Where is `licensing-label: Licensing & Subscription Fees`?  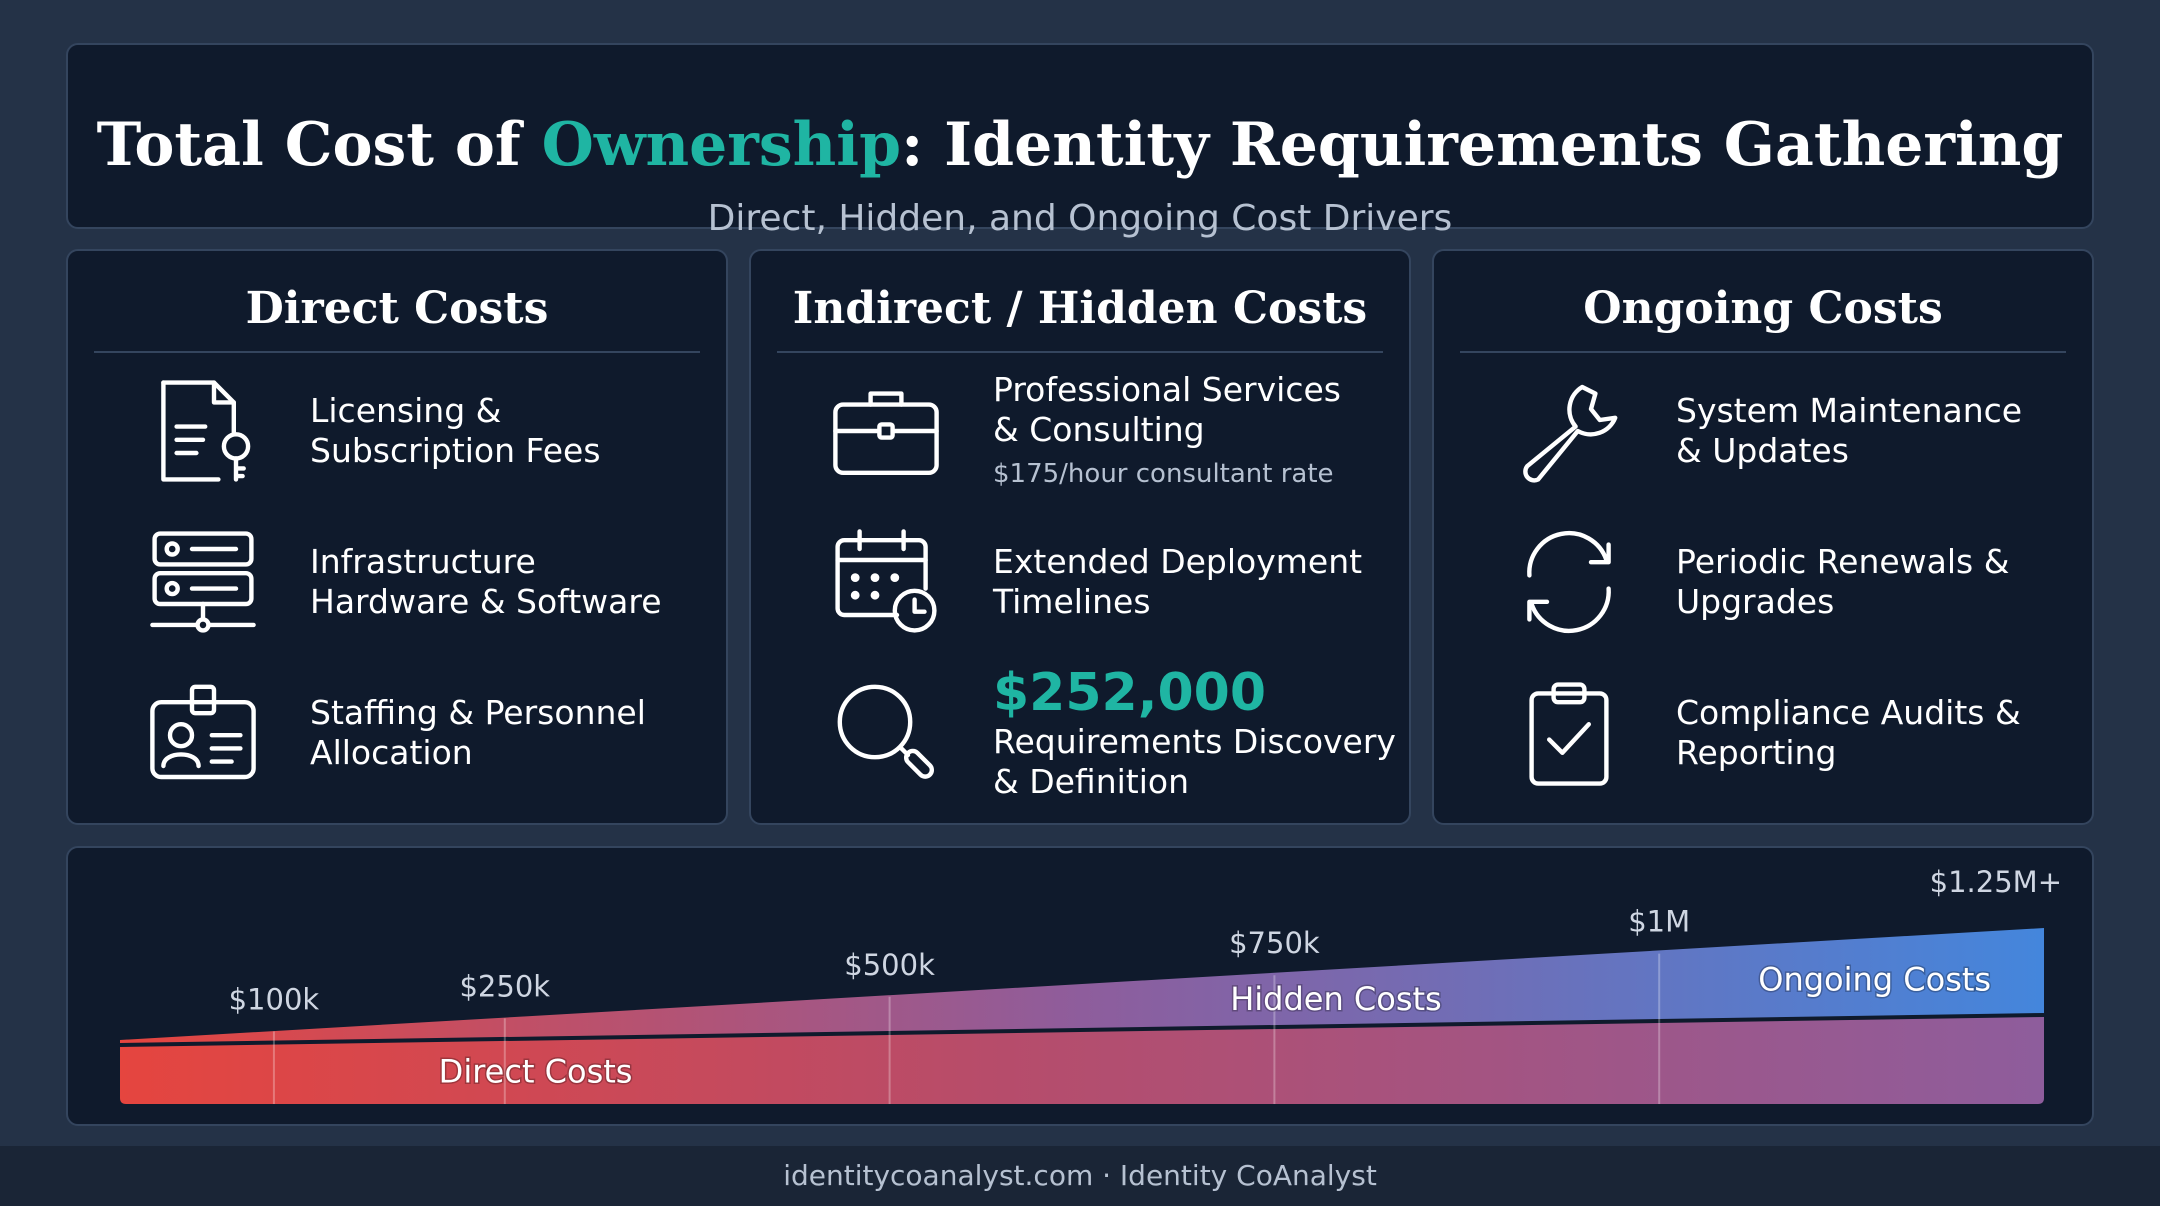
licensing-label: Licensing & Subscription Fees is located at coordinates (455, 430).